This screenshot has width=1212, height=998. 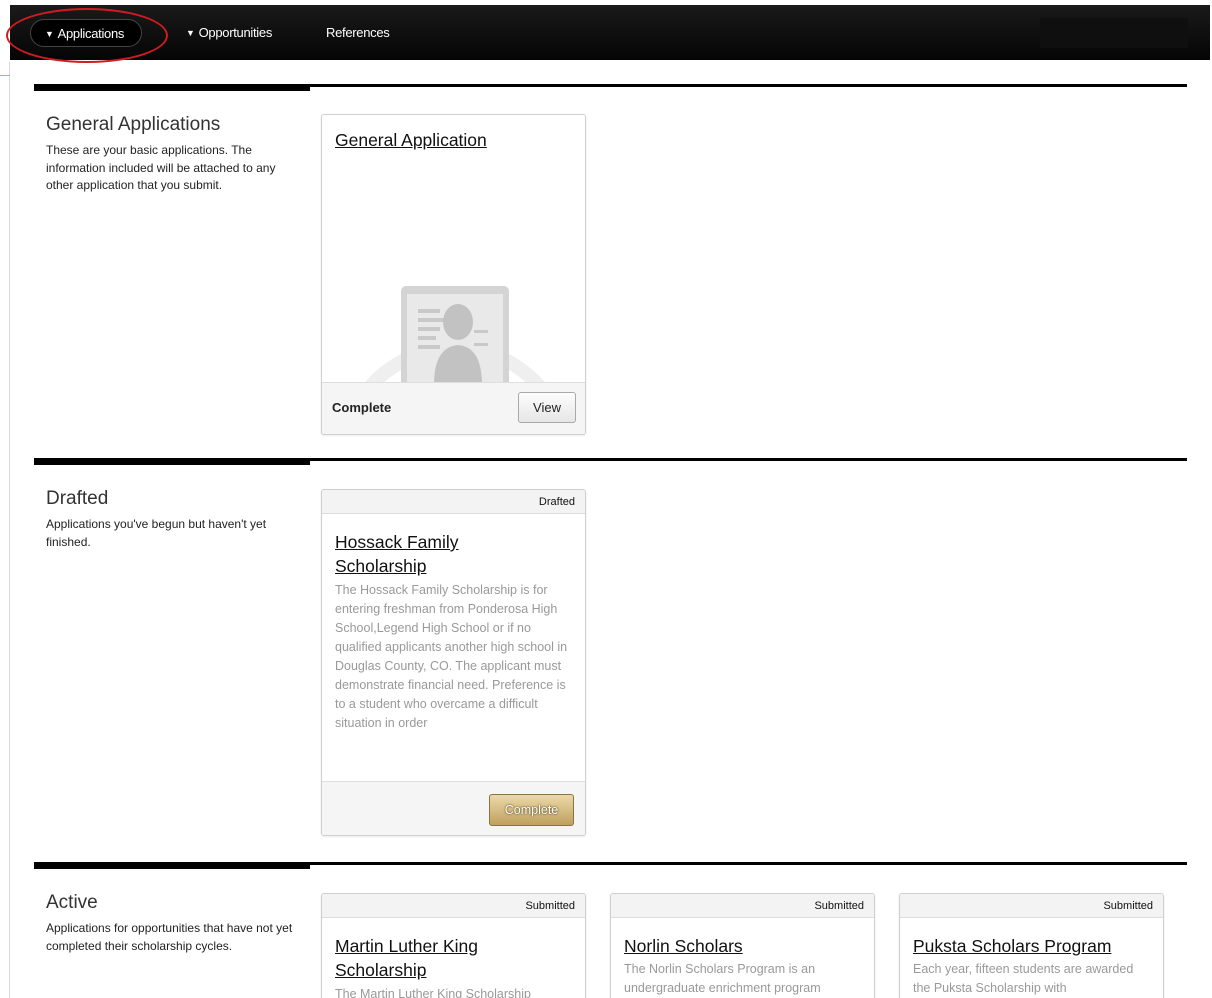 I want to click on document-profile-icon, so click(x=455, y=335).